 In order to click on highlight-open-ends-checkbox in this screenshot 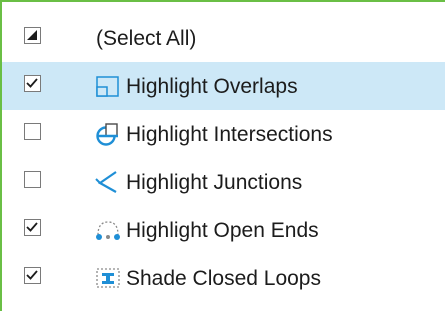, I will do `click(32, 227)`.